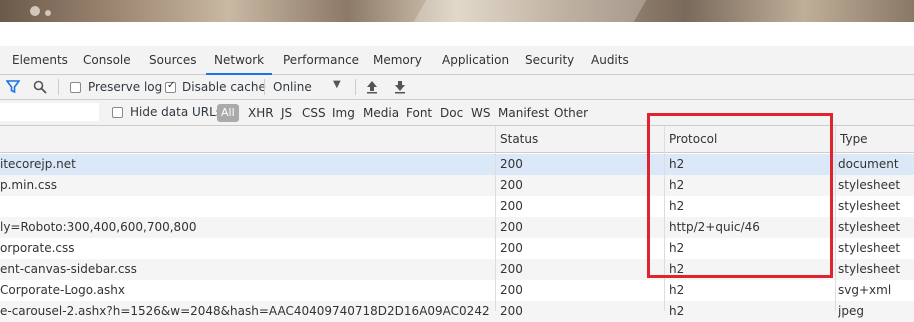  I want to click on banner-streak, so click(530, 11).